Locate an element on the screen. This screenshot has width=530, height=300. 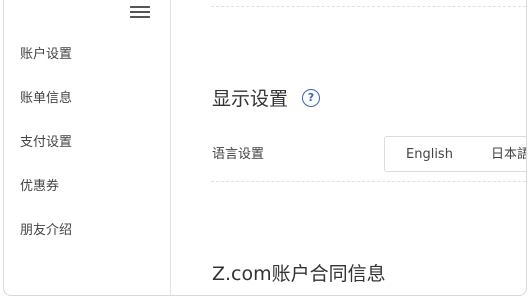
language-option-english: English is located at coordinates (429, 155).